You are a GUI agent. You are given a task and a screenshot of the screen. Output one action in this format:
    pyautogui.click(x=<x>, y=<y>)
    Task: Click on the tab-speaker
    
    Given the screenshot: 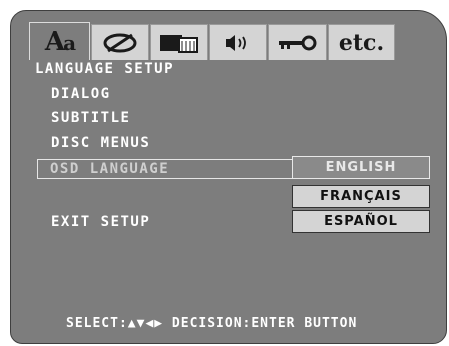 What is the action you would take?
    pyautogui.click(x=238, y=42)
    